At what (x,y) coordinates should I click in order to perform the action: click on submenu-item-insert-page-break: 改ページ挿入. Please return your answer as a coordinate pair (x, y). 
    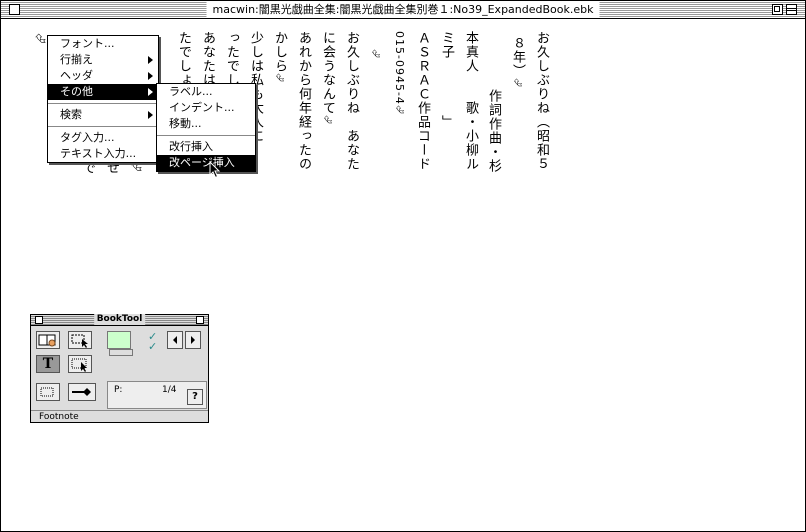
    Looking at the image, I should click on (206, 163).